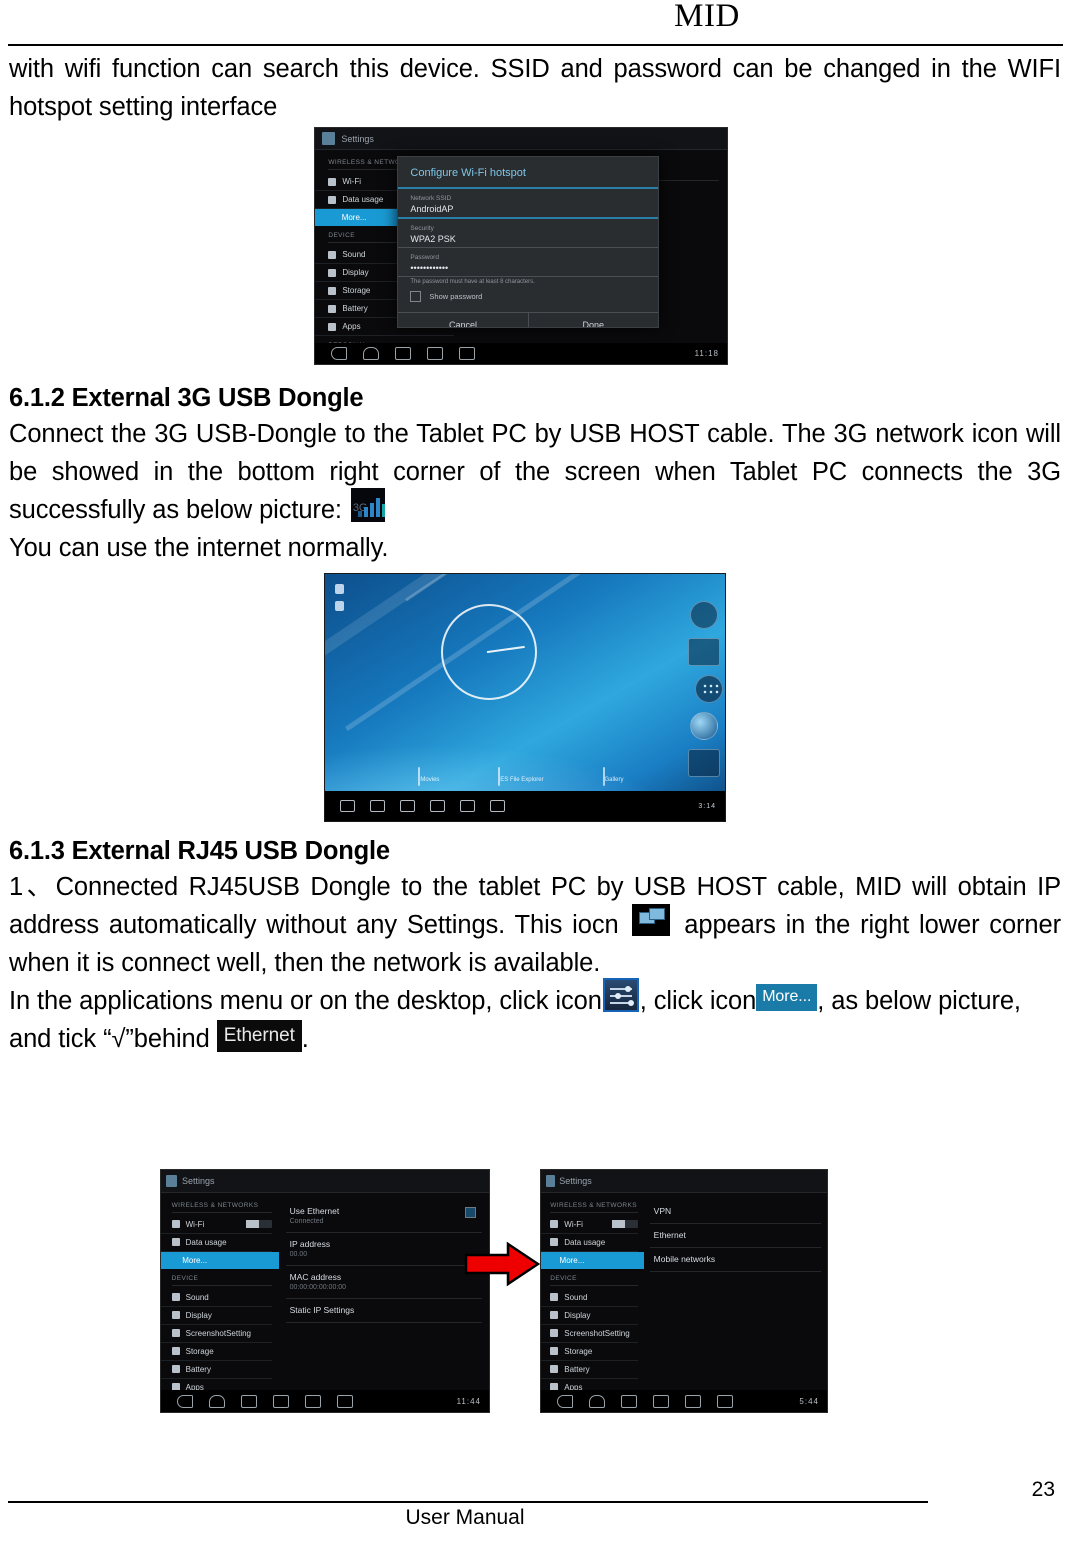  I want to click on widget-icon, so click(704, 652).